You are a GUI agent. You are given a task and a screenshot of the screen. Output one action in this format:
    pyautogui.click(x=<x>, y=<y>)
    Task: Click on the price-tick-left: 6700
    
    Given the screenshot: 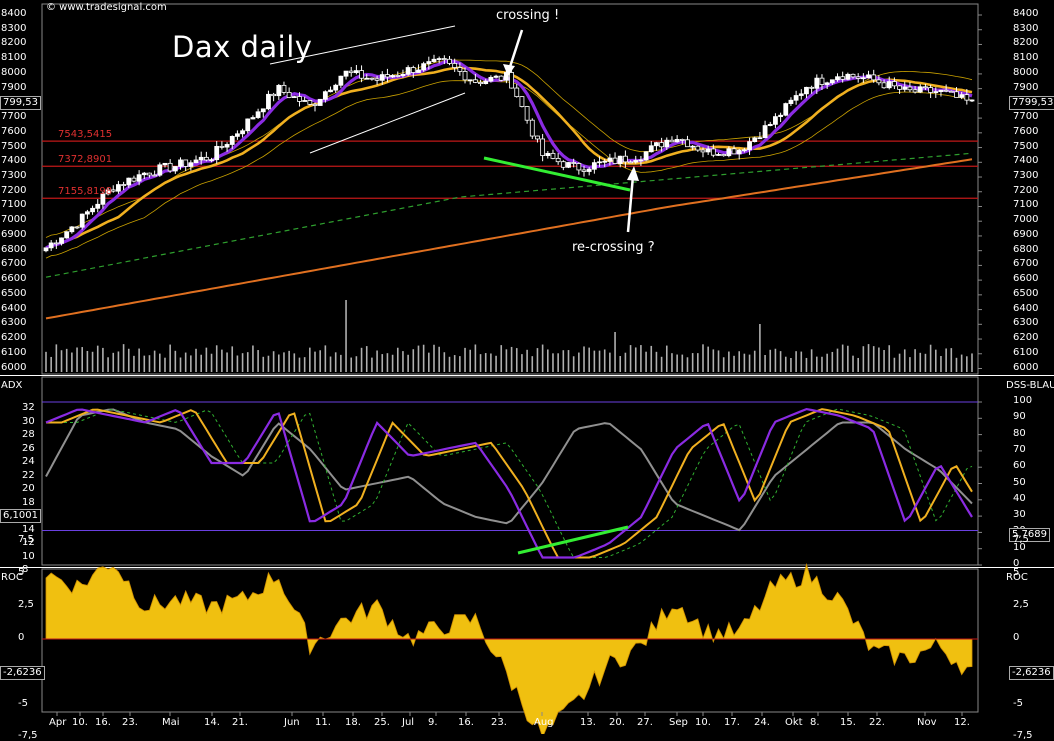 What is the action you would take?
    pyautogui.click(x=14, y=264)
    